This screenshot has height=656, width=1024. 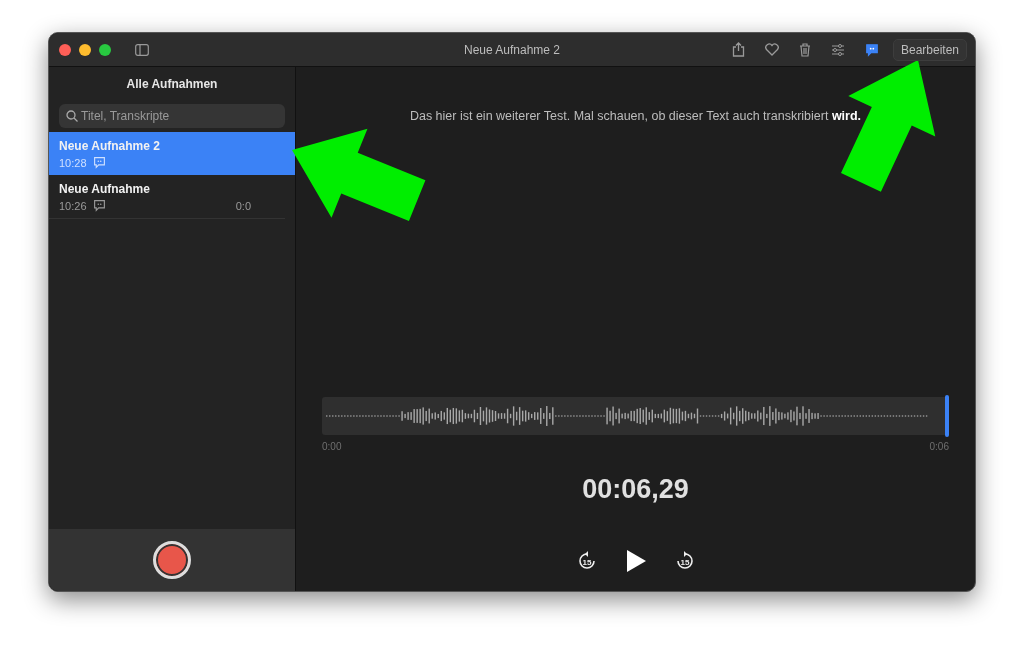 I want to click on recording-item: Neue Aufnahme 10:26 0:0, so click(x=167, y=197).